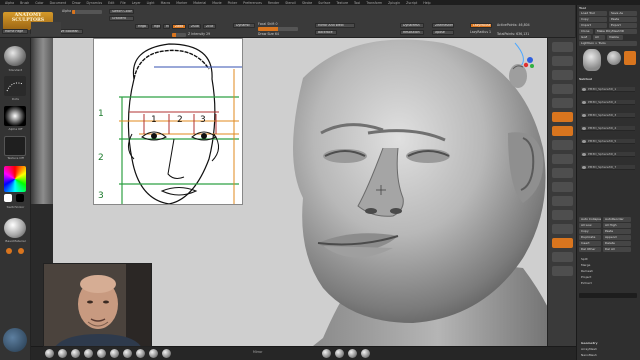 This screenshot has width=640, height=360. I want to click on append-button: Append, so click(617, 237).